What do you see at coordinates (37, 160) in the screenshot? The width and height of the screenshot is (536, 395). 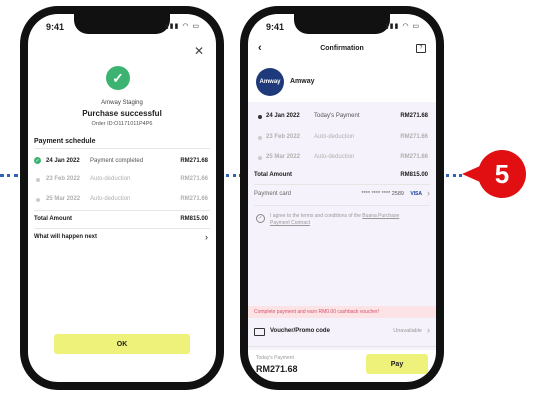 I see `paid-check-icon: ✓` at bounding box center [37, 160].